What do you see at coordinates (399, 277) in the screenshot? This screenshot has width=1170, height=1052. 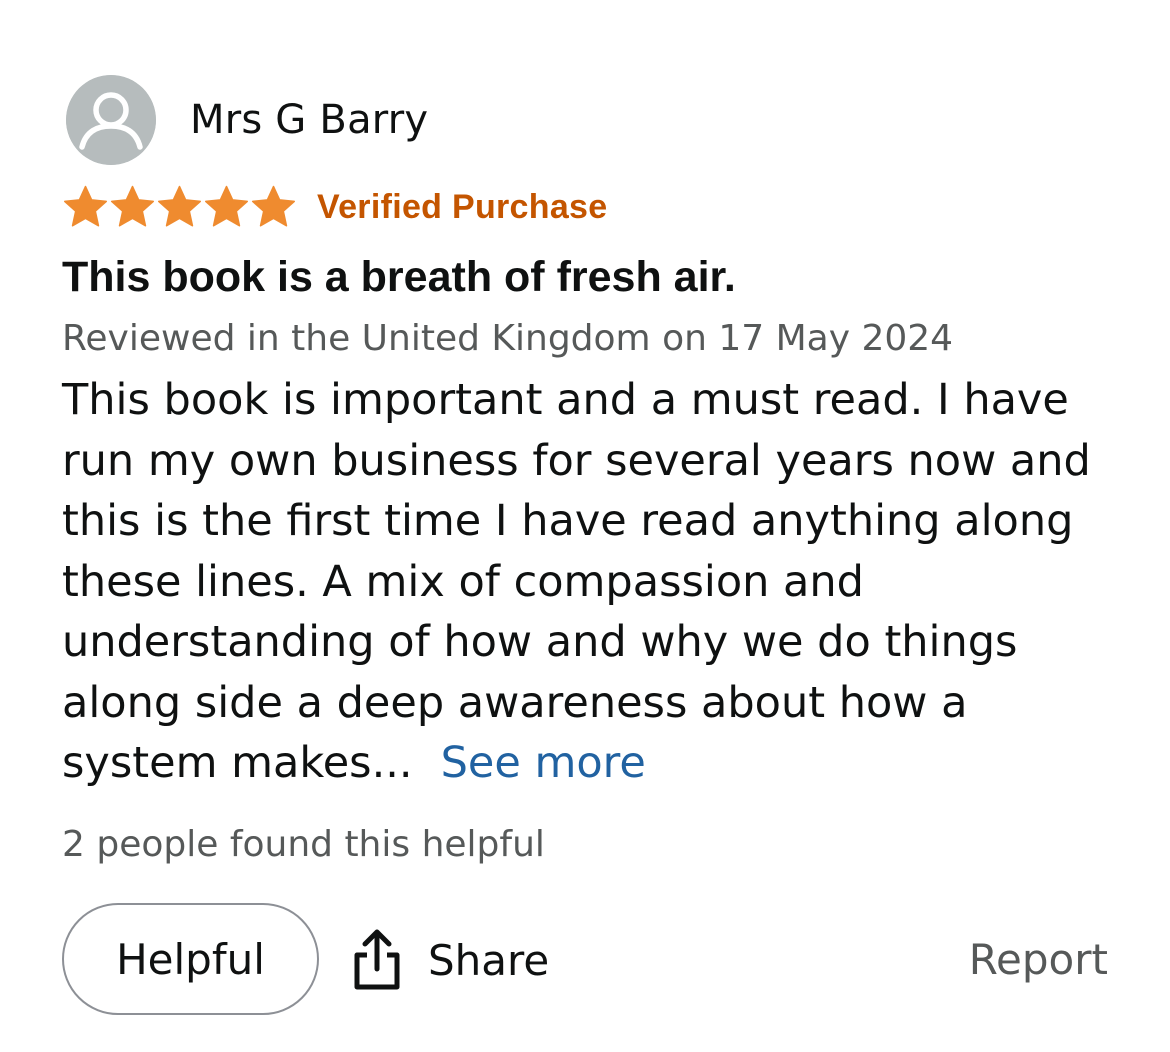 I see `review-title: This book is a breath of fresh air.` at bounding box center [399, 277].